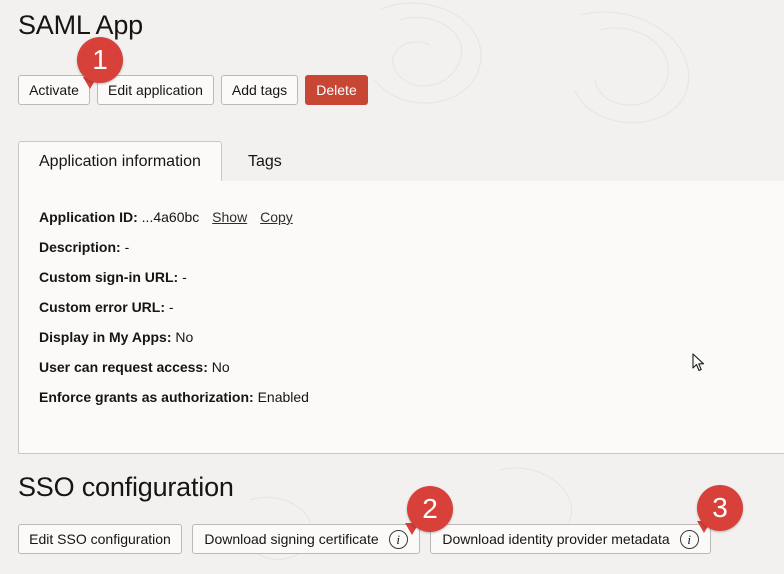  What do you see at coordinates (126, 487) in the screenshot?
I see `sso-configuration-title: SSO configuration` at bounding box center [126, 487].